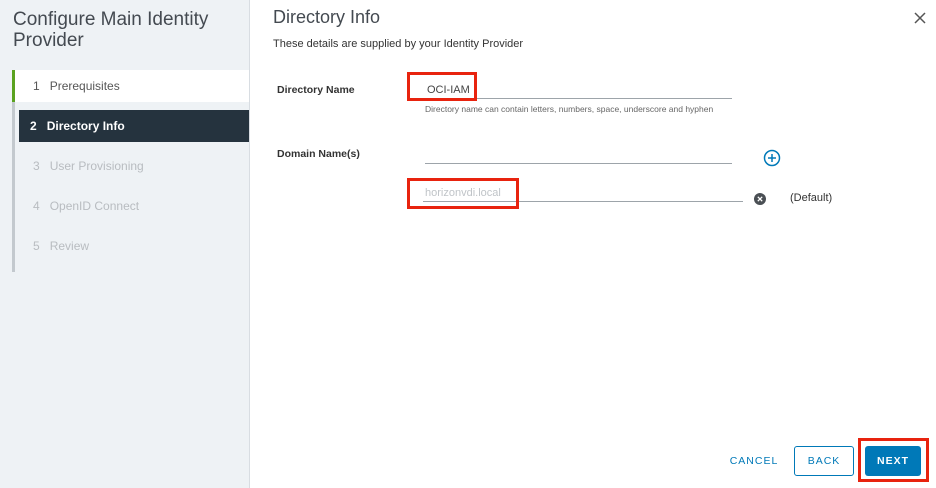 The height and width of the screenshot is (488, 936). What do you see at coordinates (893, 460) in the screenshot?
I see `next-button-highlight` at bounding box center [893, 460].